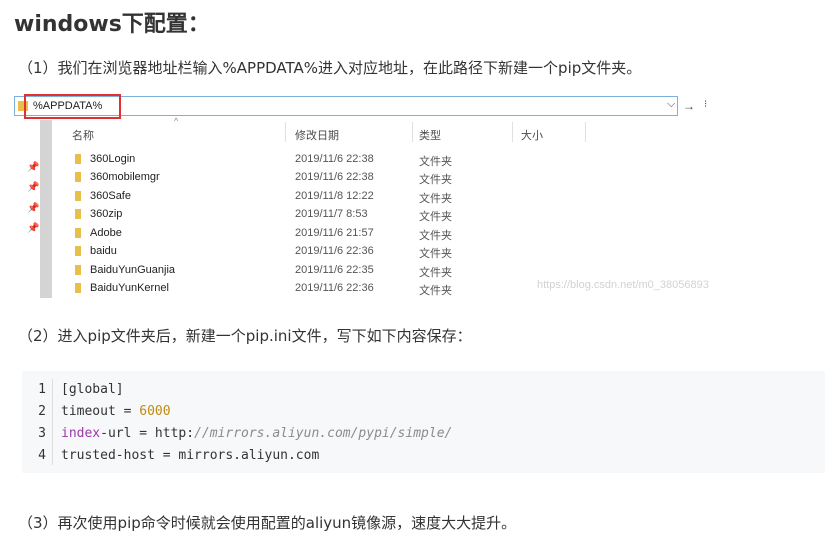 Image resolution: width=825 pixels, height=535 pixels. What do you see at coordinates (190, 455) in the screenshot?
I see `code-line-4: trusted-host = mirrors.aliyun.com` at bounding box center [190, 455].